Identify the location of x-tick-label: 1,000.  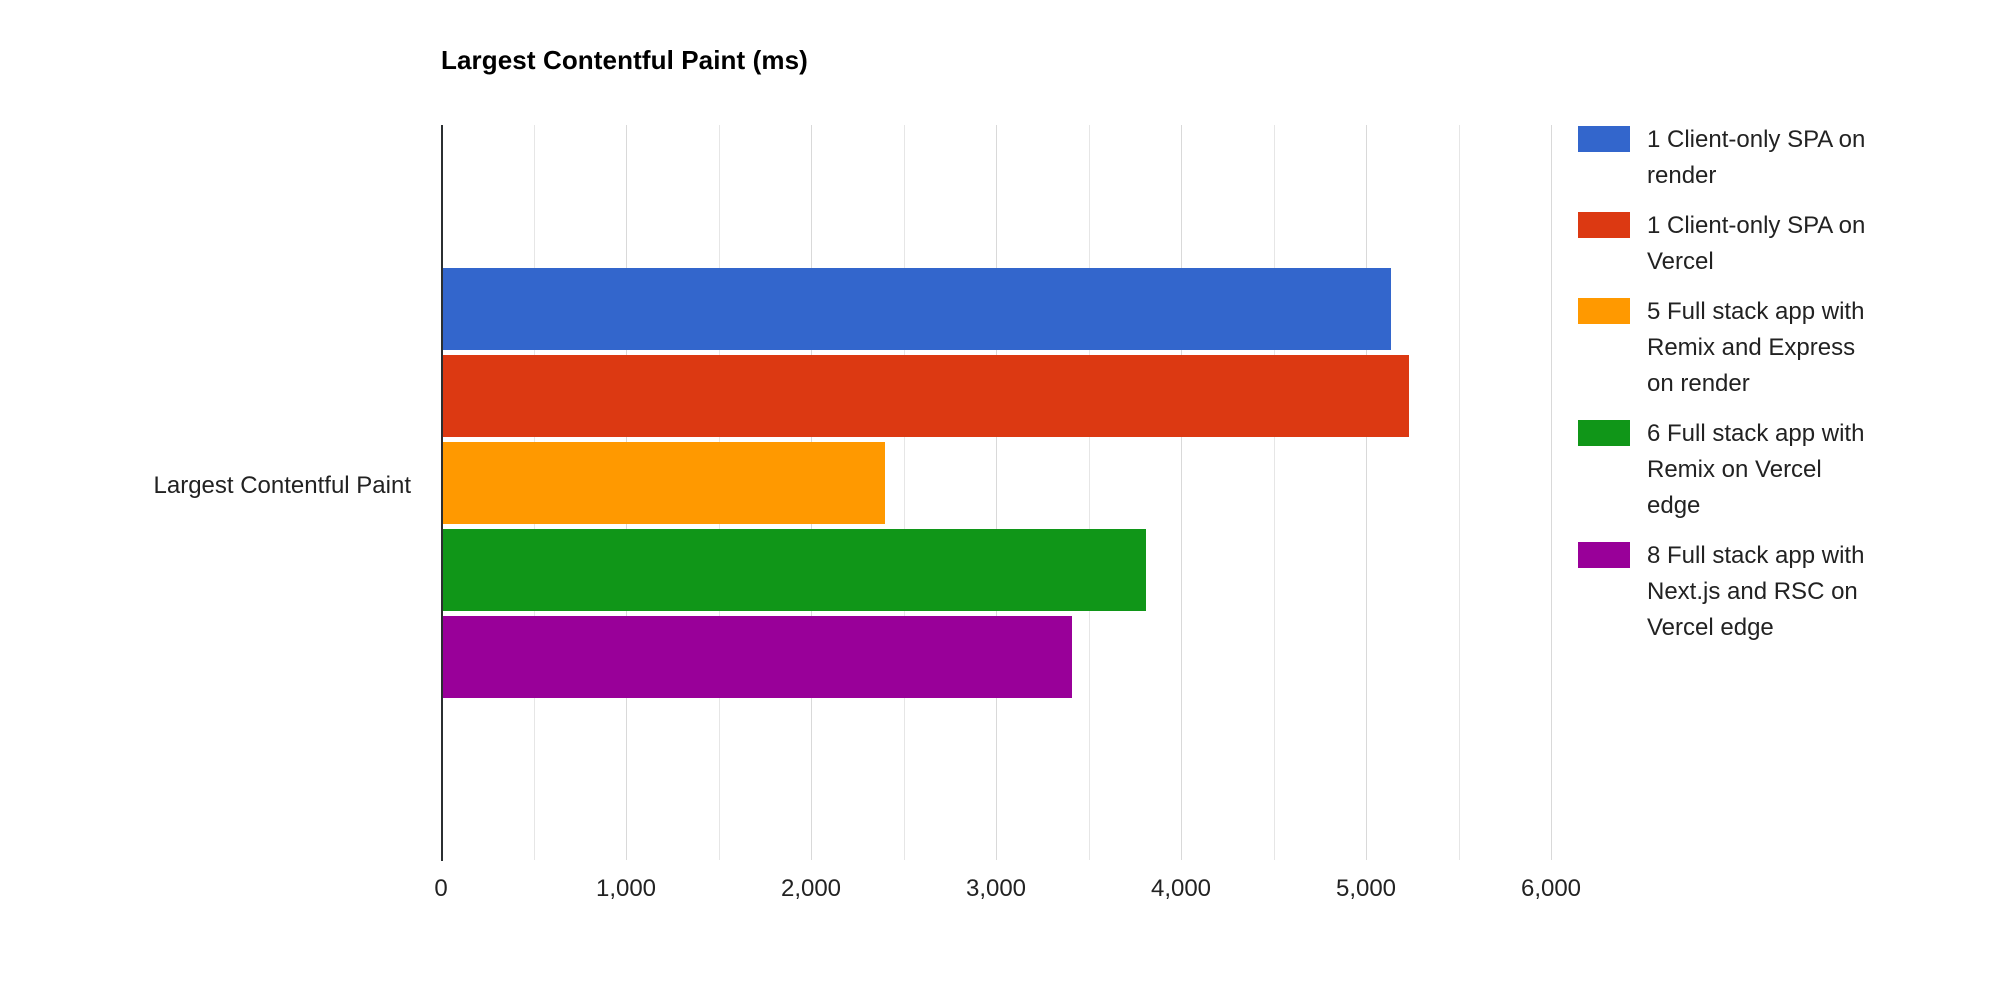
(626, 888).